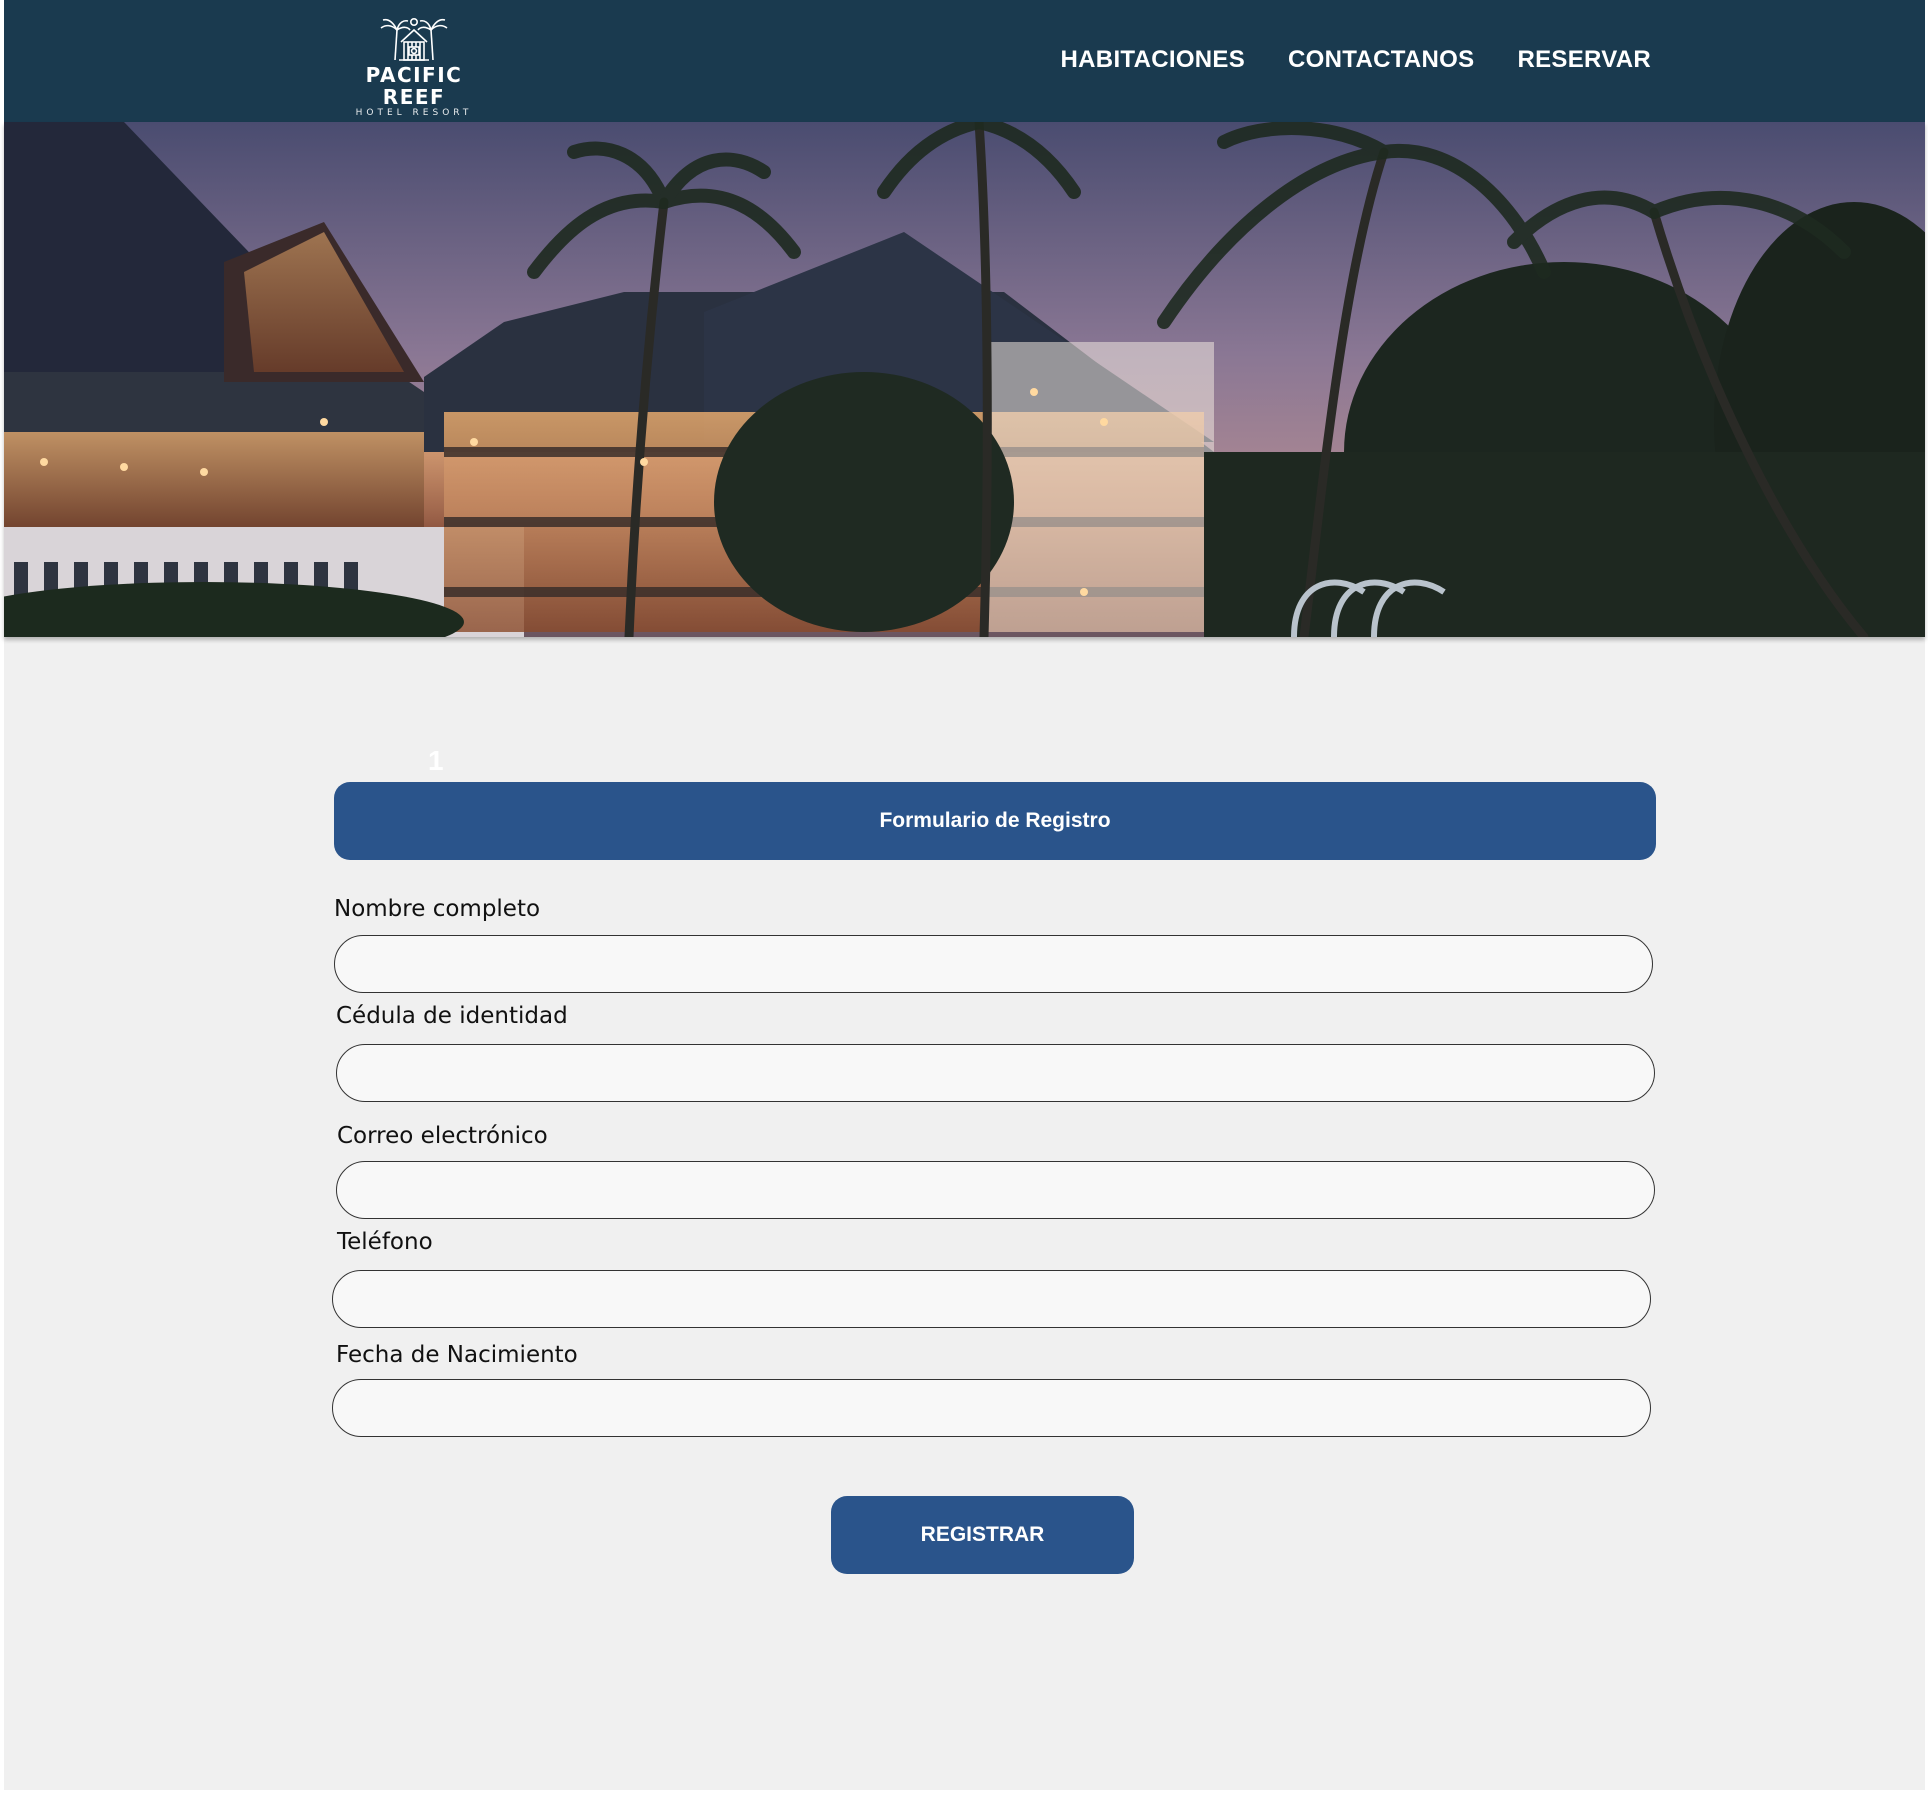 Image resolution: width=1928 pixels, height=1793 pixels. Describe the element at coordinates (1584, 60) in the screenshot. I see `nav-item-reservar: RESERVAR` at that location.